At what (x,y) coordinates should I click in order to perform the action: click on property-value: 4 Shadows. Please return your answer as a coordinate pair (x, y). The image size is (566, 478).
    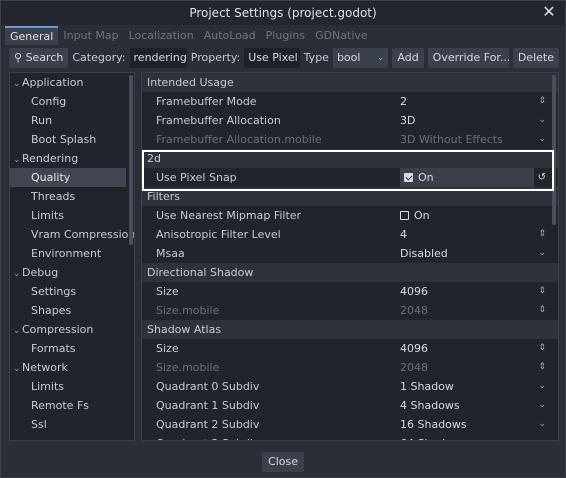
    Looking at the image, I should click on (430, 405).